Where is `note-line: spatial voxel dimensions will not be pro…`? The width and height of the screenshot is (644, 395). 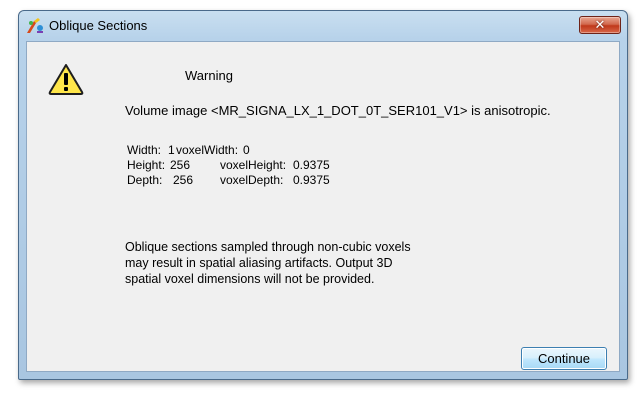 note-line: spatial voxel dimensions will not be pro… is located at coordinates (250, 279).